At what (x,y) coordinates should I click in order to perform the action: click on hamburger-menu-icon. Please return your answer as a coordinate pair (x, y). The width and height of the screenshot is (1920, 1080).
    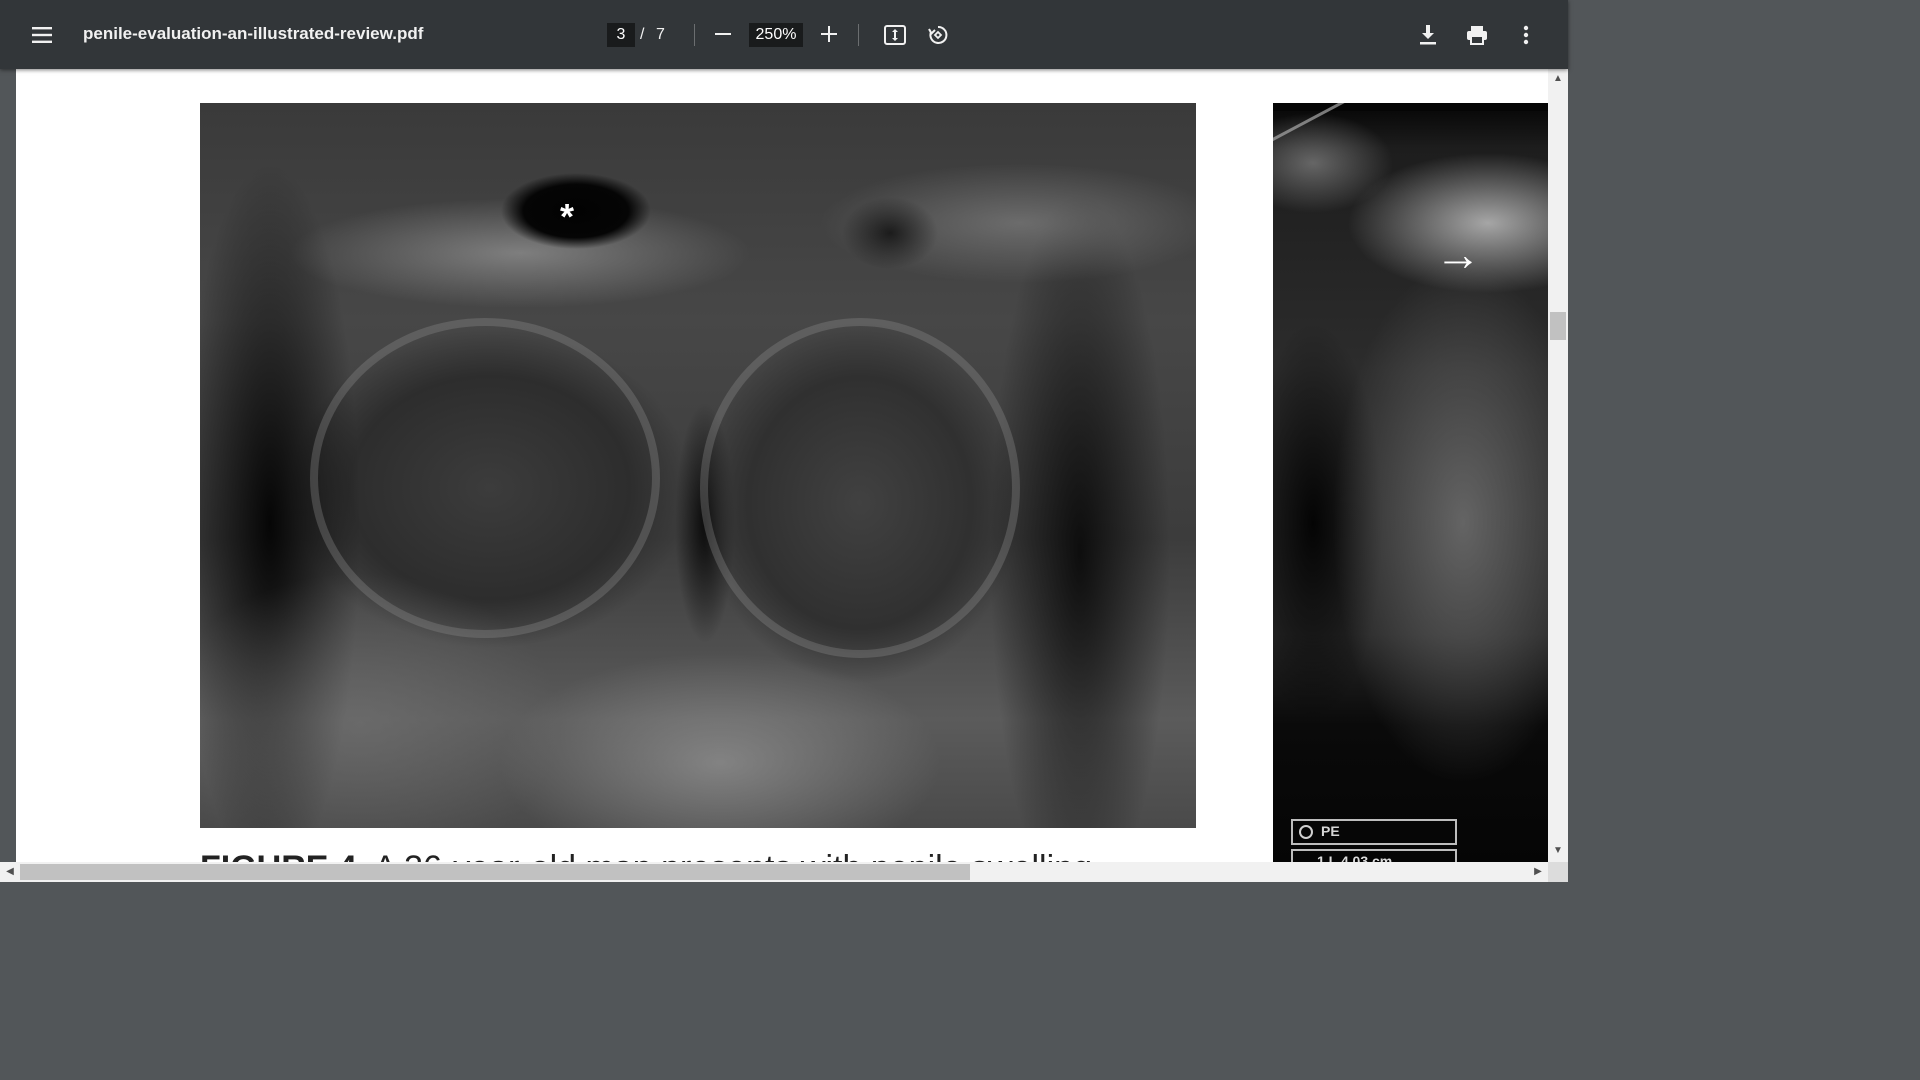
    Looking at the image, I should click on (42, 35).